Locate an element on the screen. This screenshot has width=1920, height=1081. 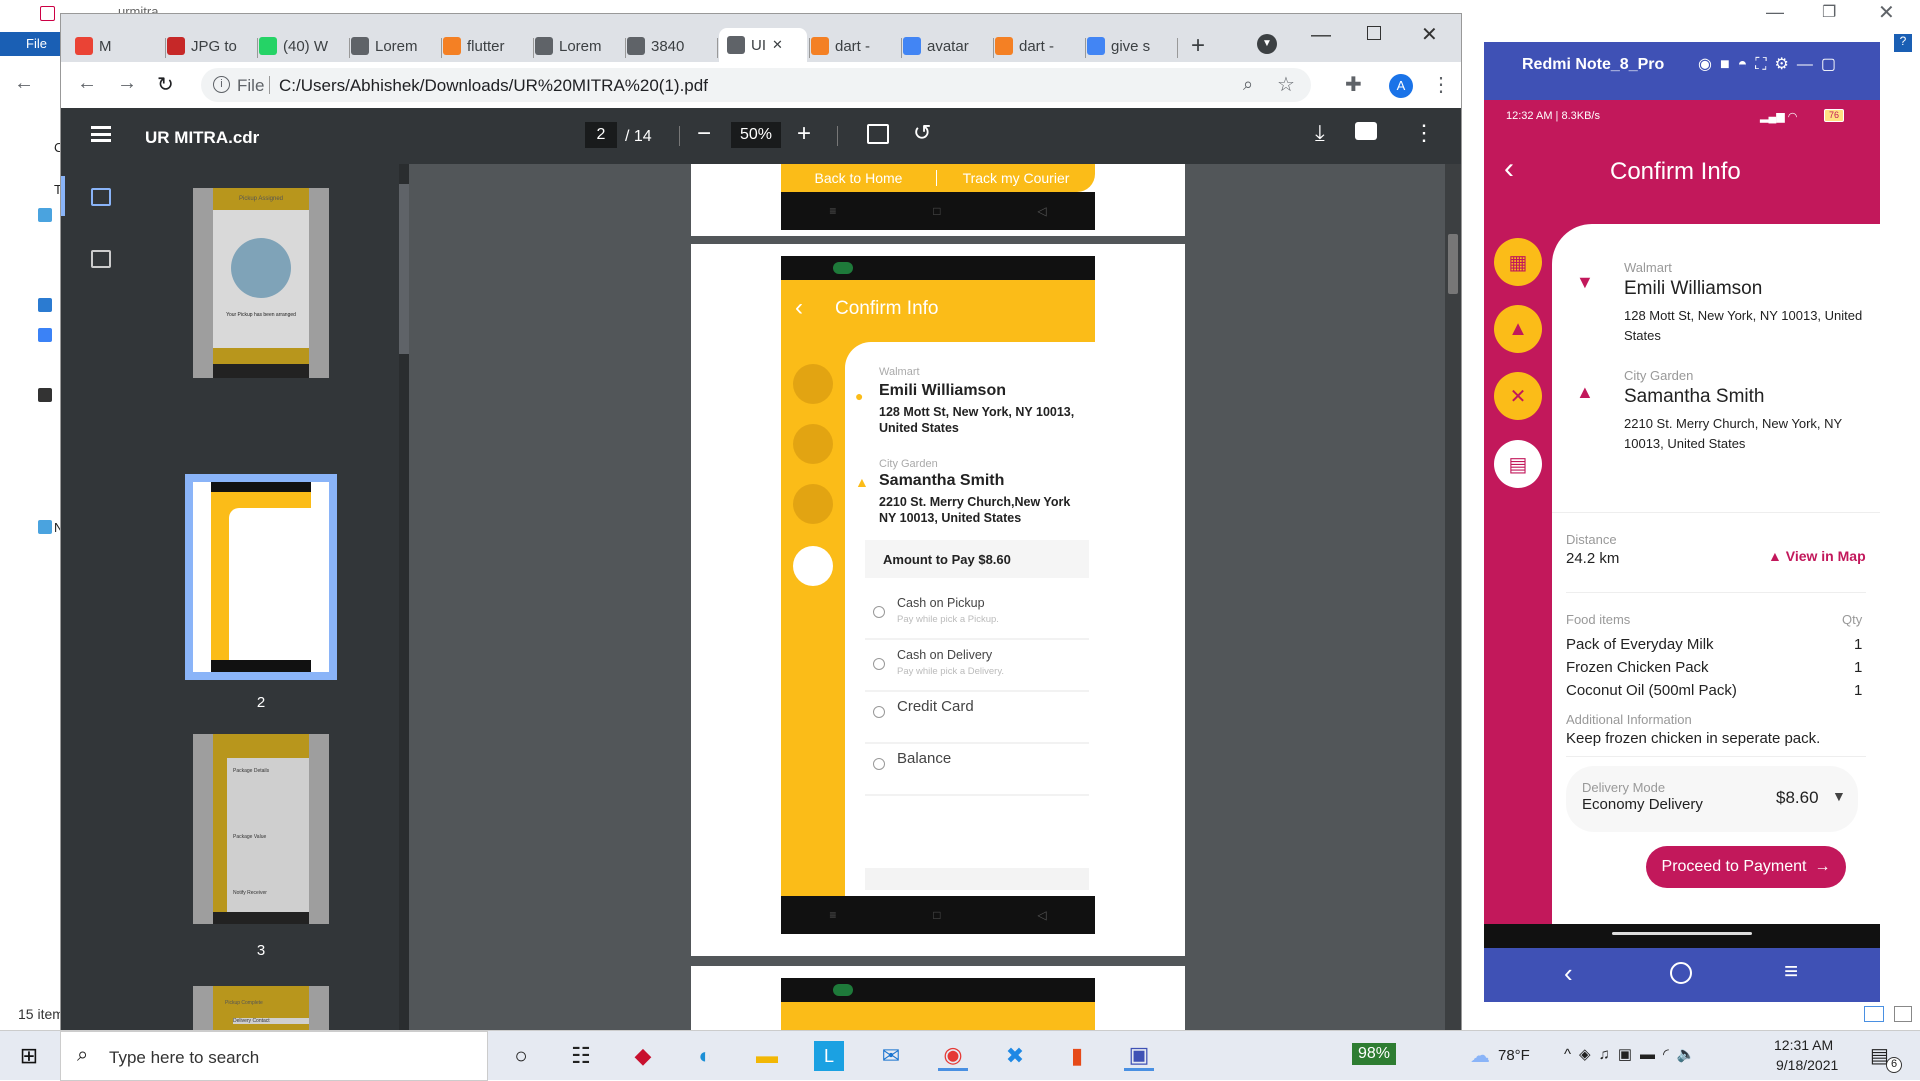
phone-back-icon: ‹ is located at coordinates (1509, 169).